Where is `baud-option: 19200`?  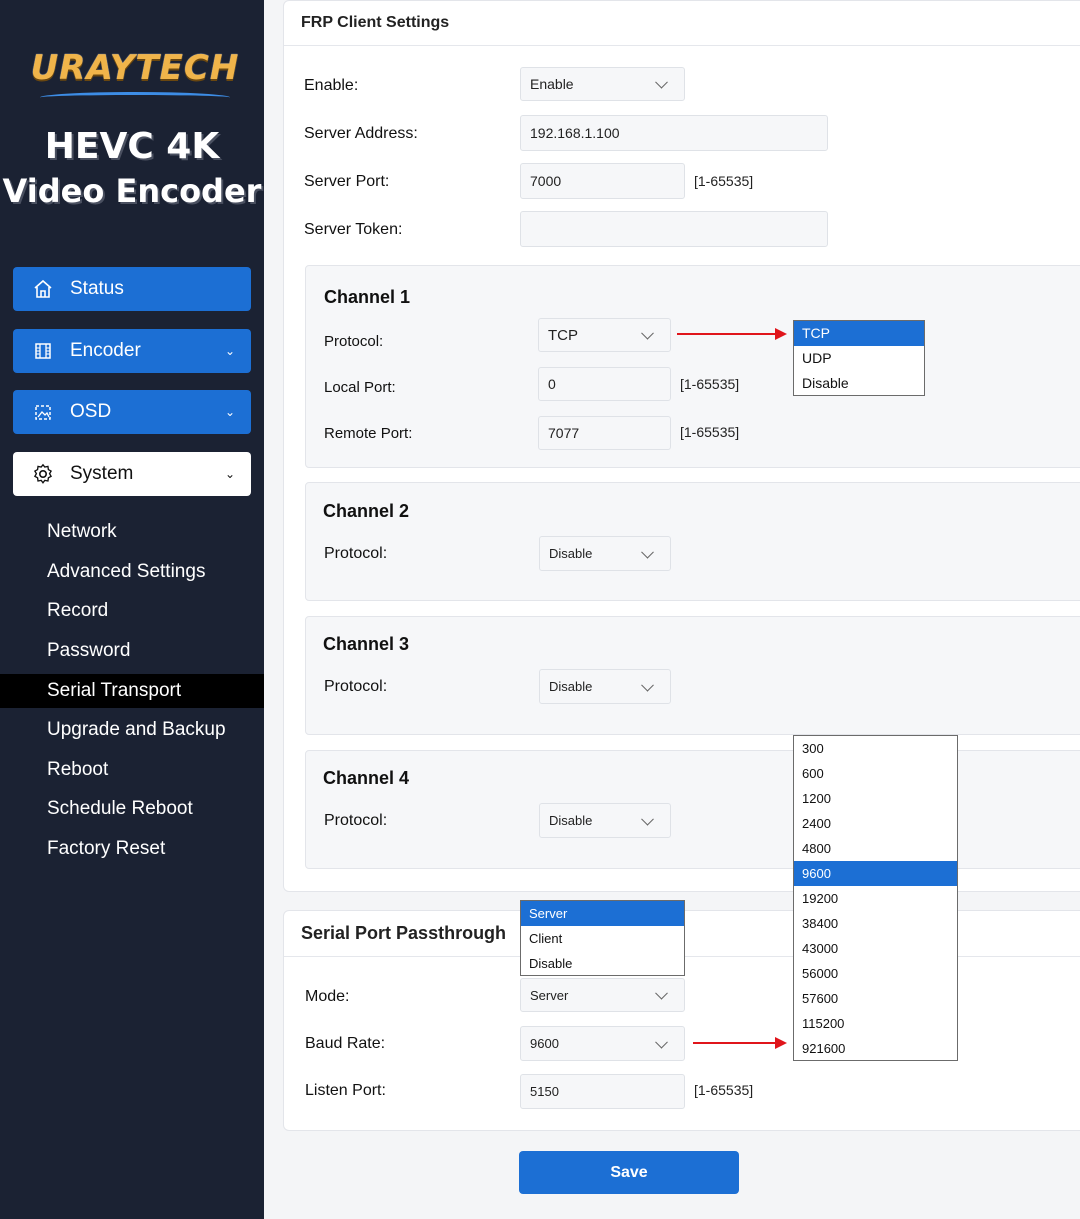
baud-option: 19200 is located at coordinates (875, 898).